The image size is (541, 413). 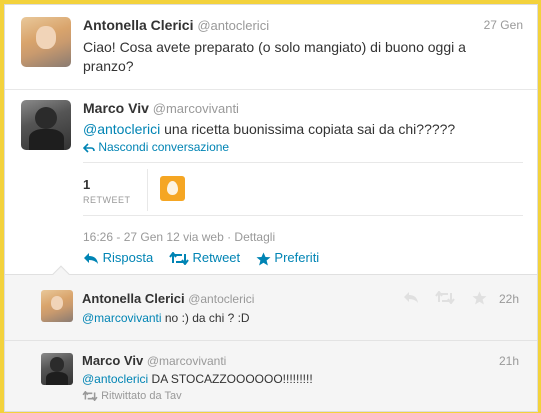 What do you see at coordinates (230, 379) in the screenshot?
I see `reply-body: DA STOCAZZOOOOOO!!!!!!!!!` at bounding box center [230, 379].